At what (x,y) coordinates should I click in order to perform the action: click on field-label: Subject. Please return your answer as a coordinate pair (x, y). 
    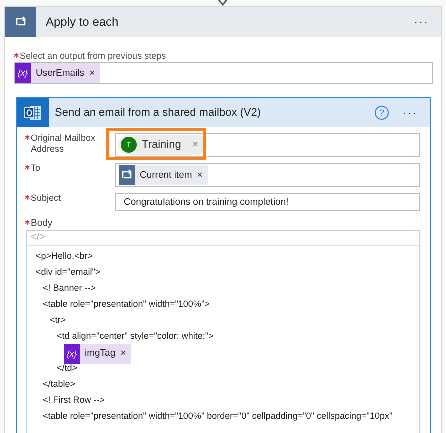
    Looking at the image, I should click on (46, 198).